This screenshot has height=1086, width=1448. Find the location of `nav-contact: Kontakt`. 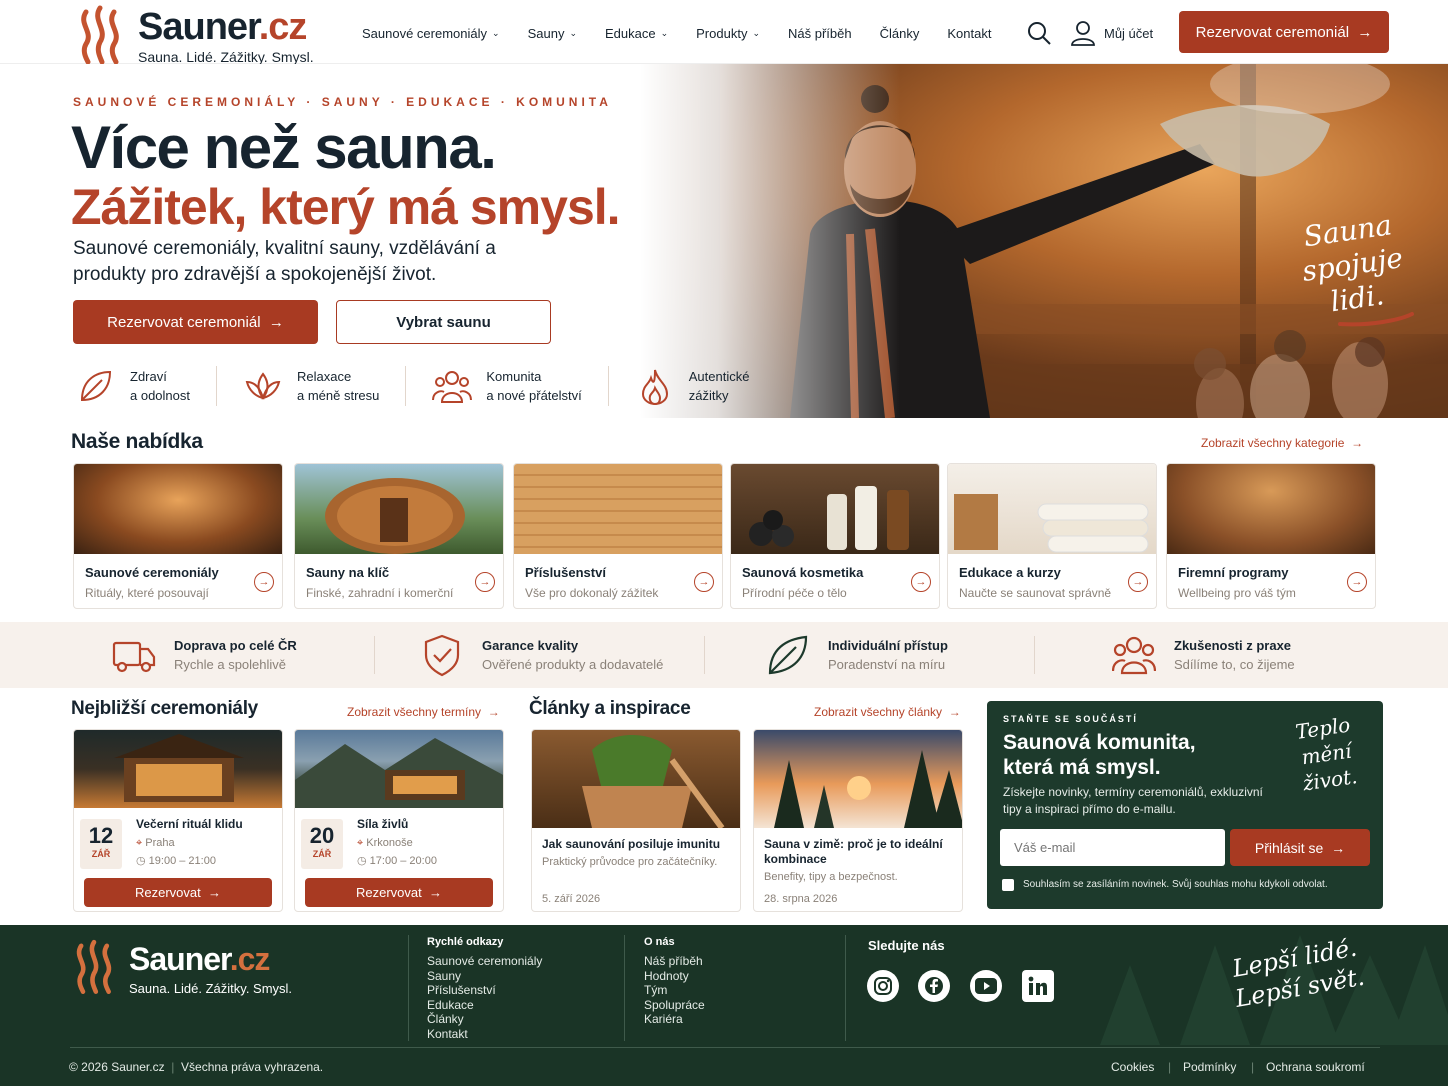

nav-contact: Kontakt is located at coordinates (969, 33).